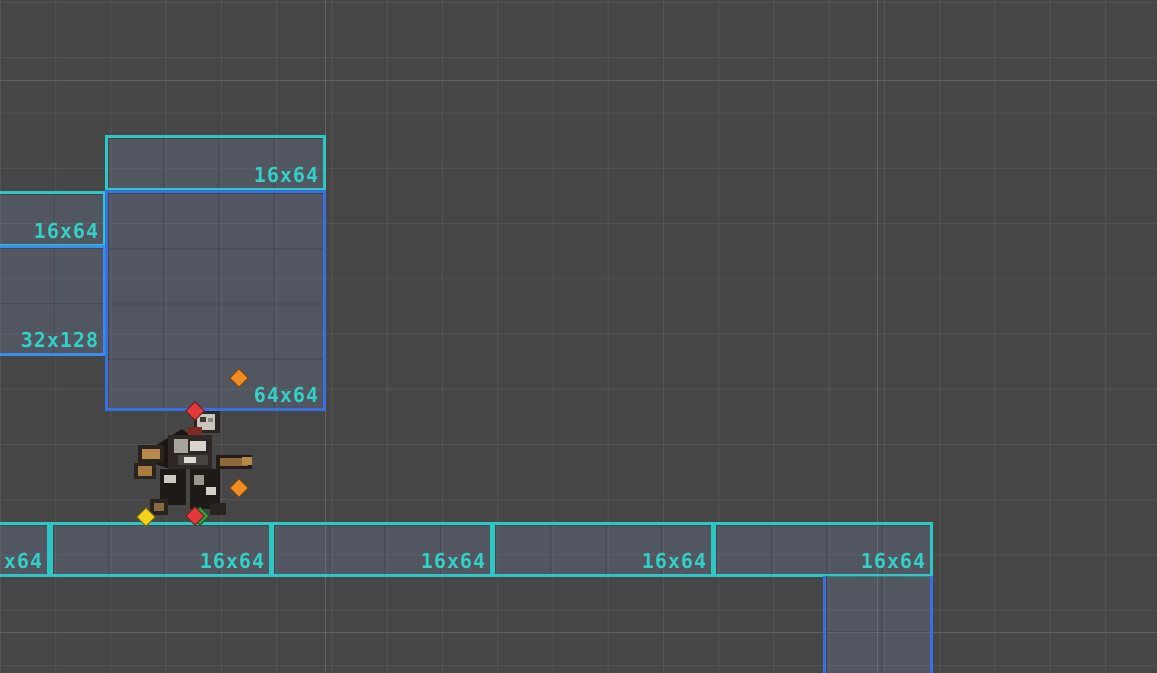  I want to click on tile-collider-floor: x64, so click(25, 549).